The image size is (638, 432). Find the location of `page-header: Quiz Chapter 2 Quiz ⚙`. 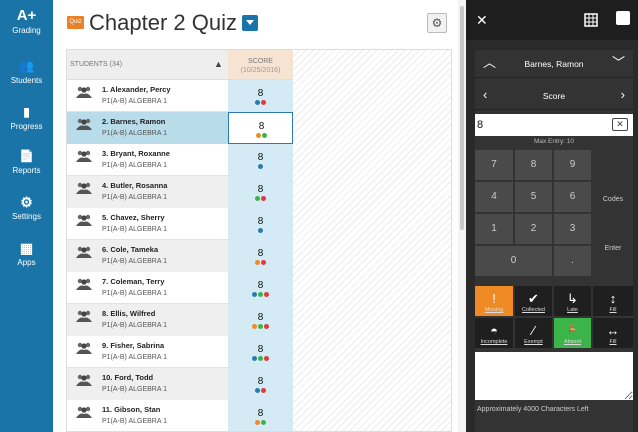

page-header: Quiz Chapter 2 Quiz ⚙ is located at coordinates (253, 23).